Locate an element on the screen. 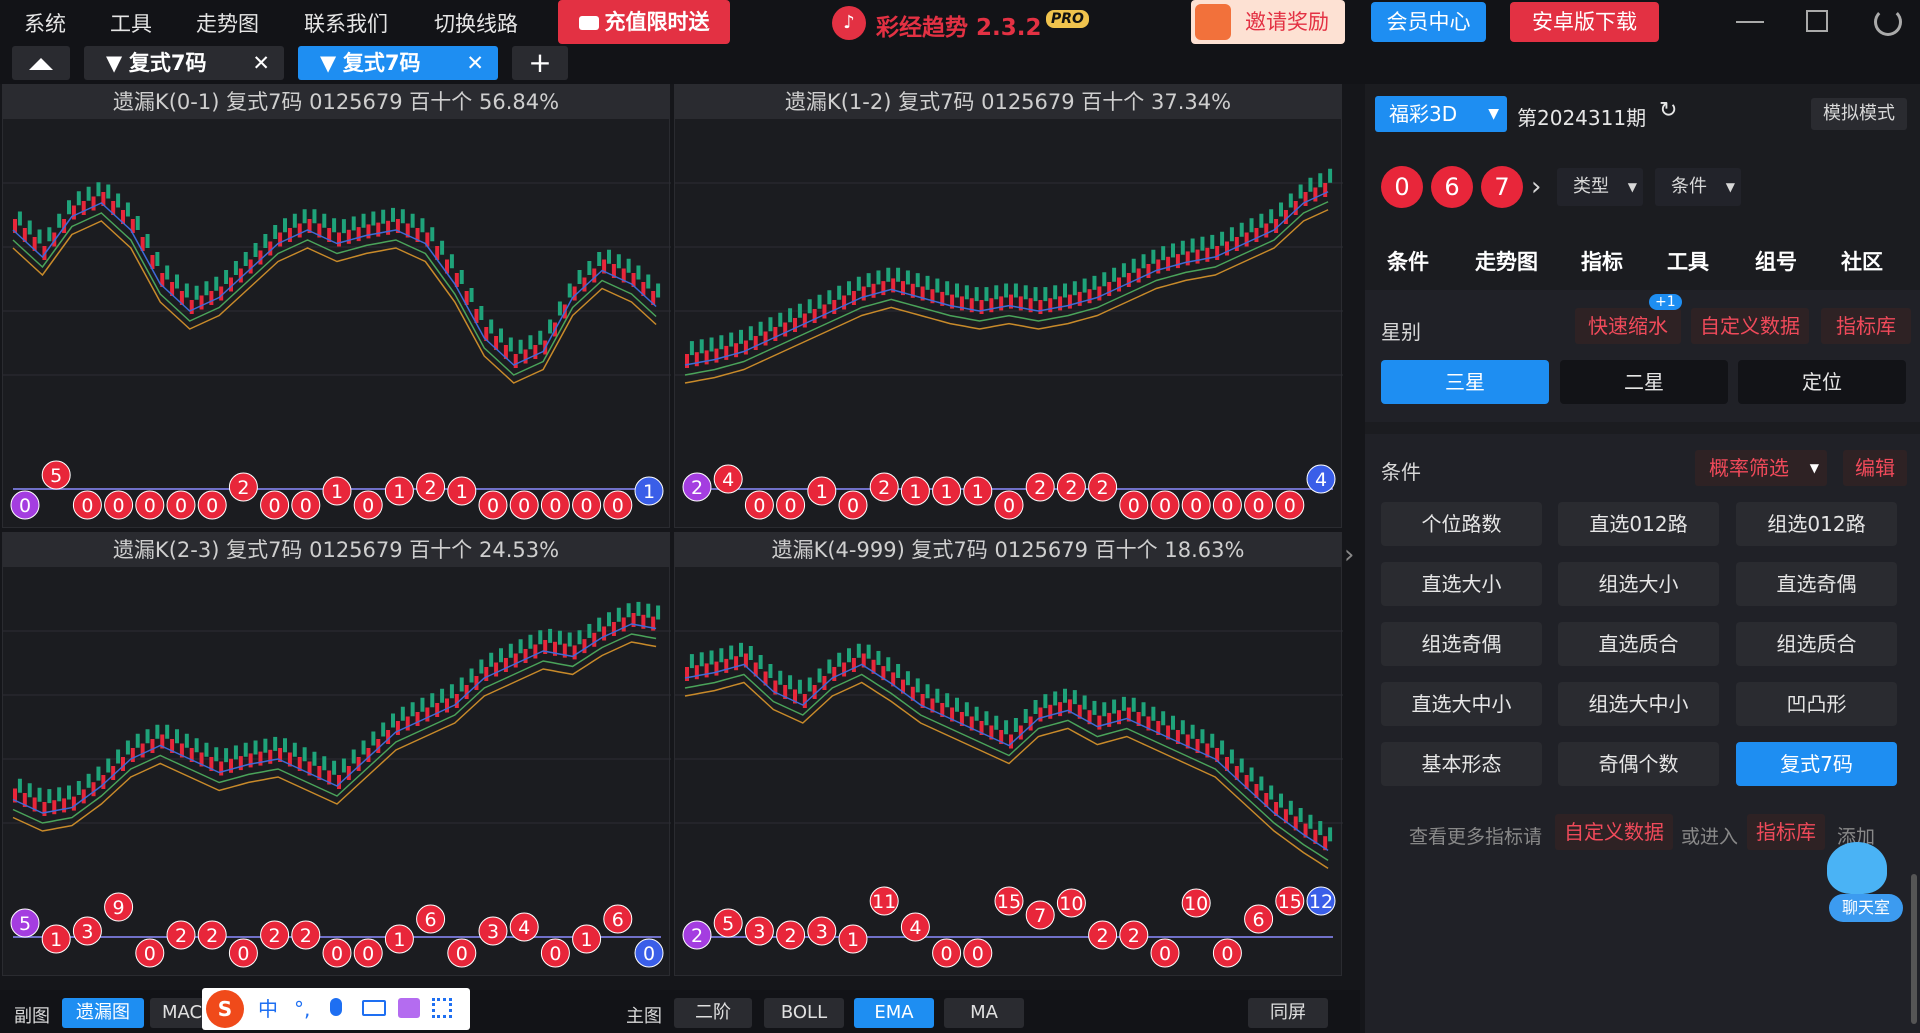  indicator-button: 复式7码 is located at coordinates (1816, 764).